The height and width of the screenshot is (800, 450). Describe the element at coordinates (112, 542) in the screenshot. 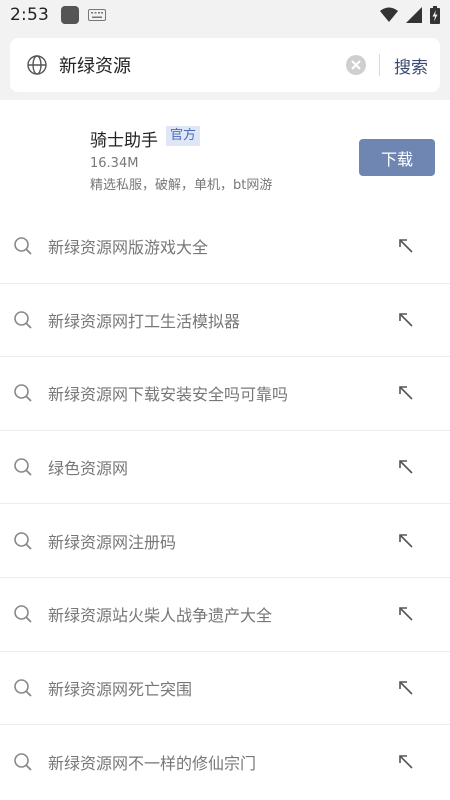

I see `suggestion-text: 新绿资源网注册码` at that location.